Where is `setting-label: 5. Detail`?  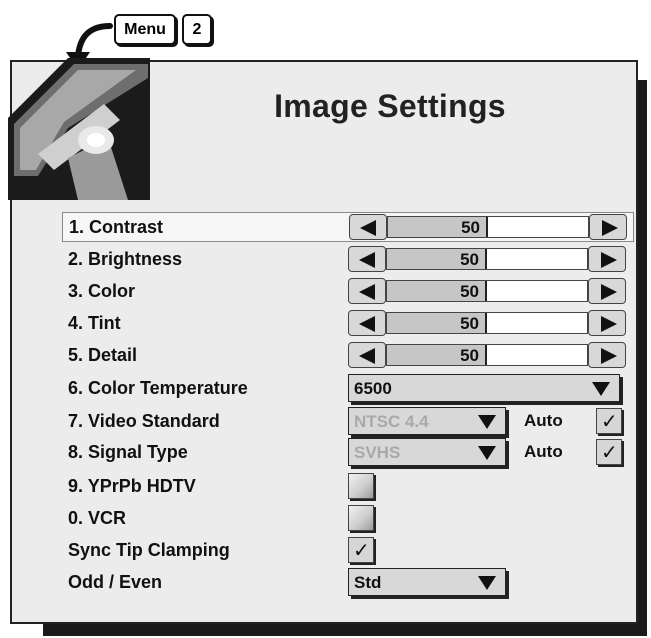
setting-label: 5. Detail is located at coordinates (103, 355).